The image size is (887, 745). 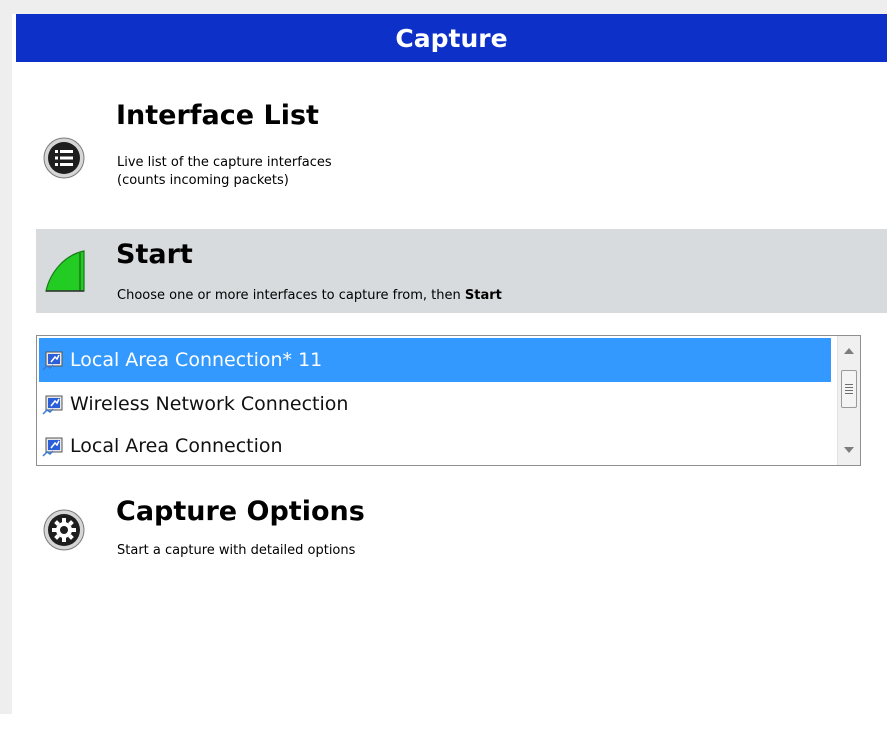 What do you see at coordinates (483, 295) in the screenshot?
I see `start-desc-bold: Start` at bounding box center [483, 295].